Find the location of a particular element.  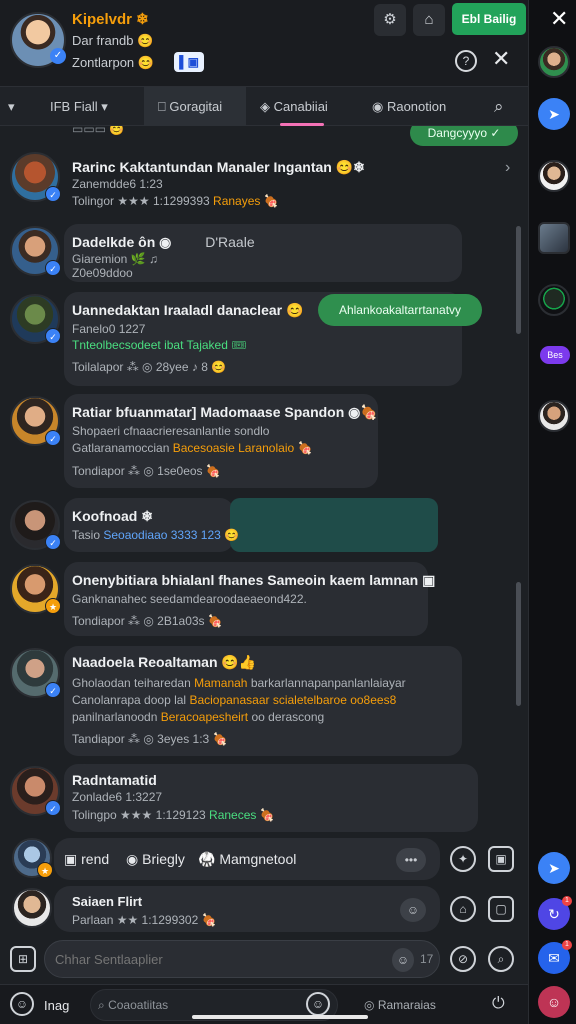

bot-icon: ☺ is located at coordinates (318, 1004).